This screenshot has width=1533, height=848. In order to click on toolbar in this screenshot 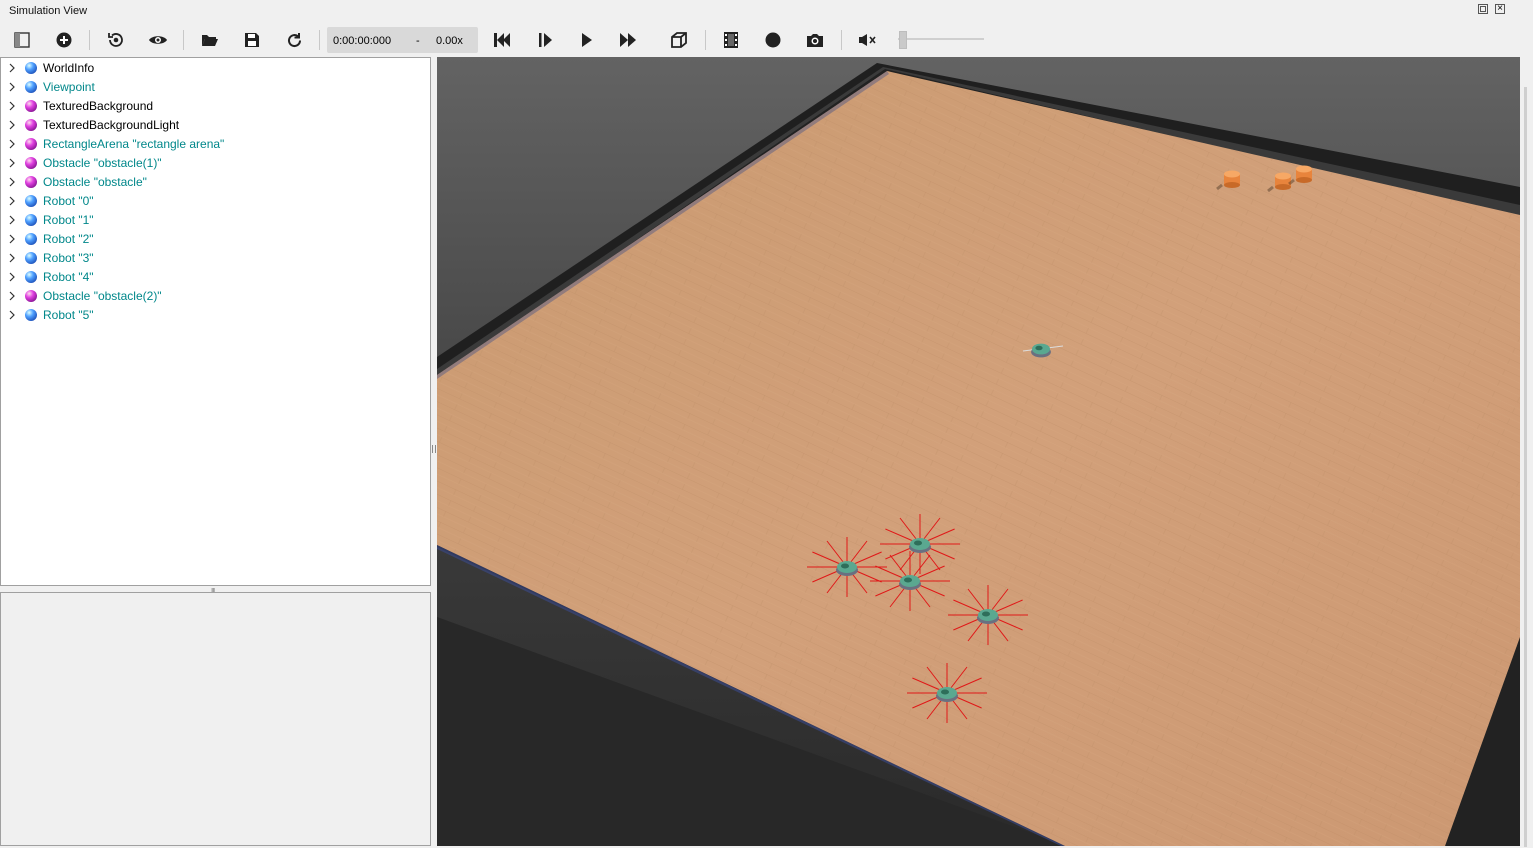, I will do `click(766, 40)`.